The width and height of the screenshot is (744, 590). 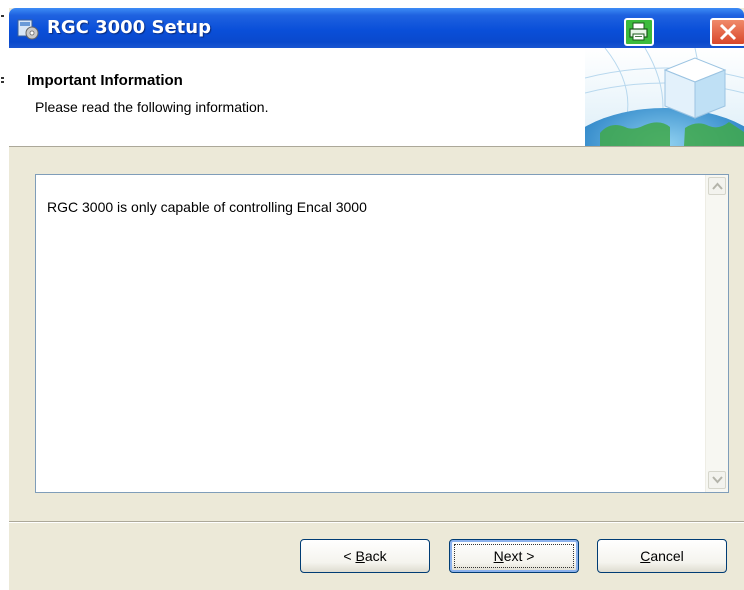 What do you see at coordinates (376, 522) in the screenshot?
I see `footer-divider` at bounding box center [376, 522].